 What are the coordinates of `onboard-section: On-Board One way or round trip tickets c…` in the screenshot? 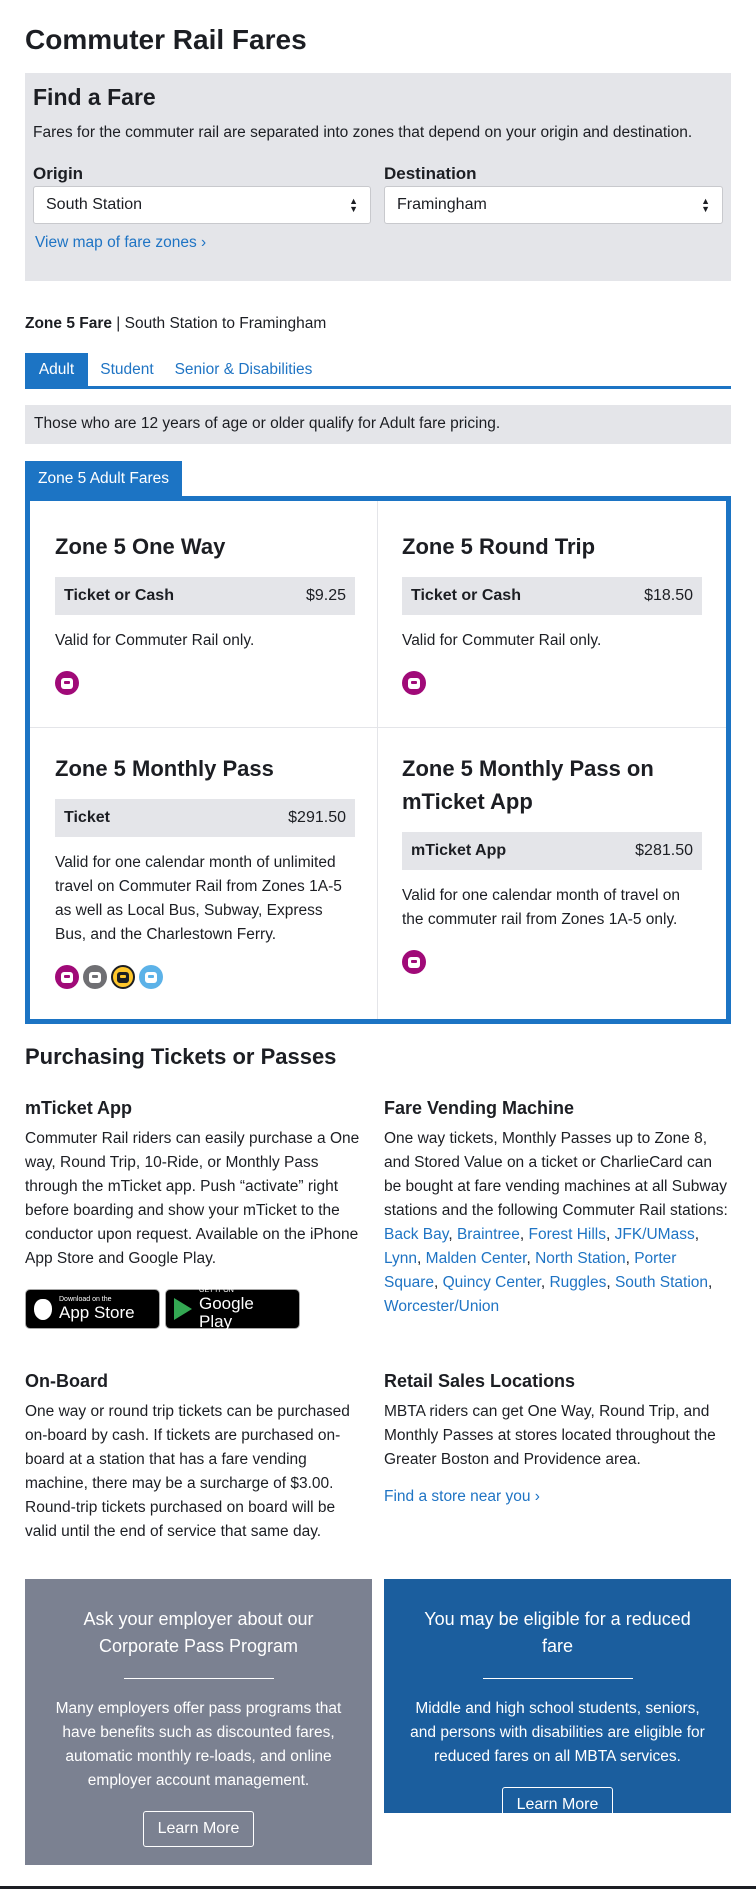 It's located at (197, 1457).